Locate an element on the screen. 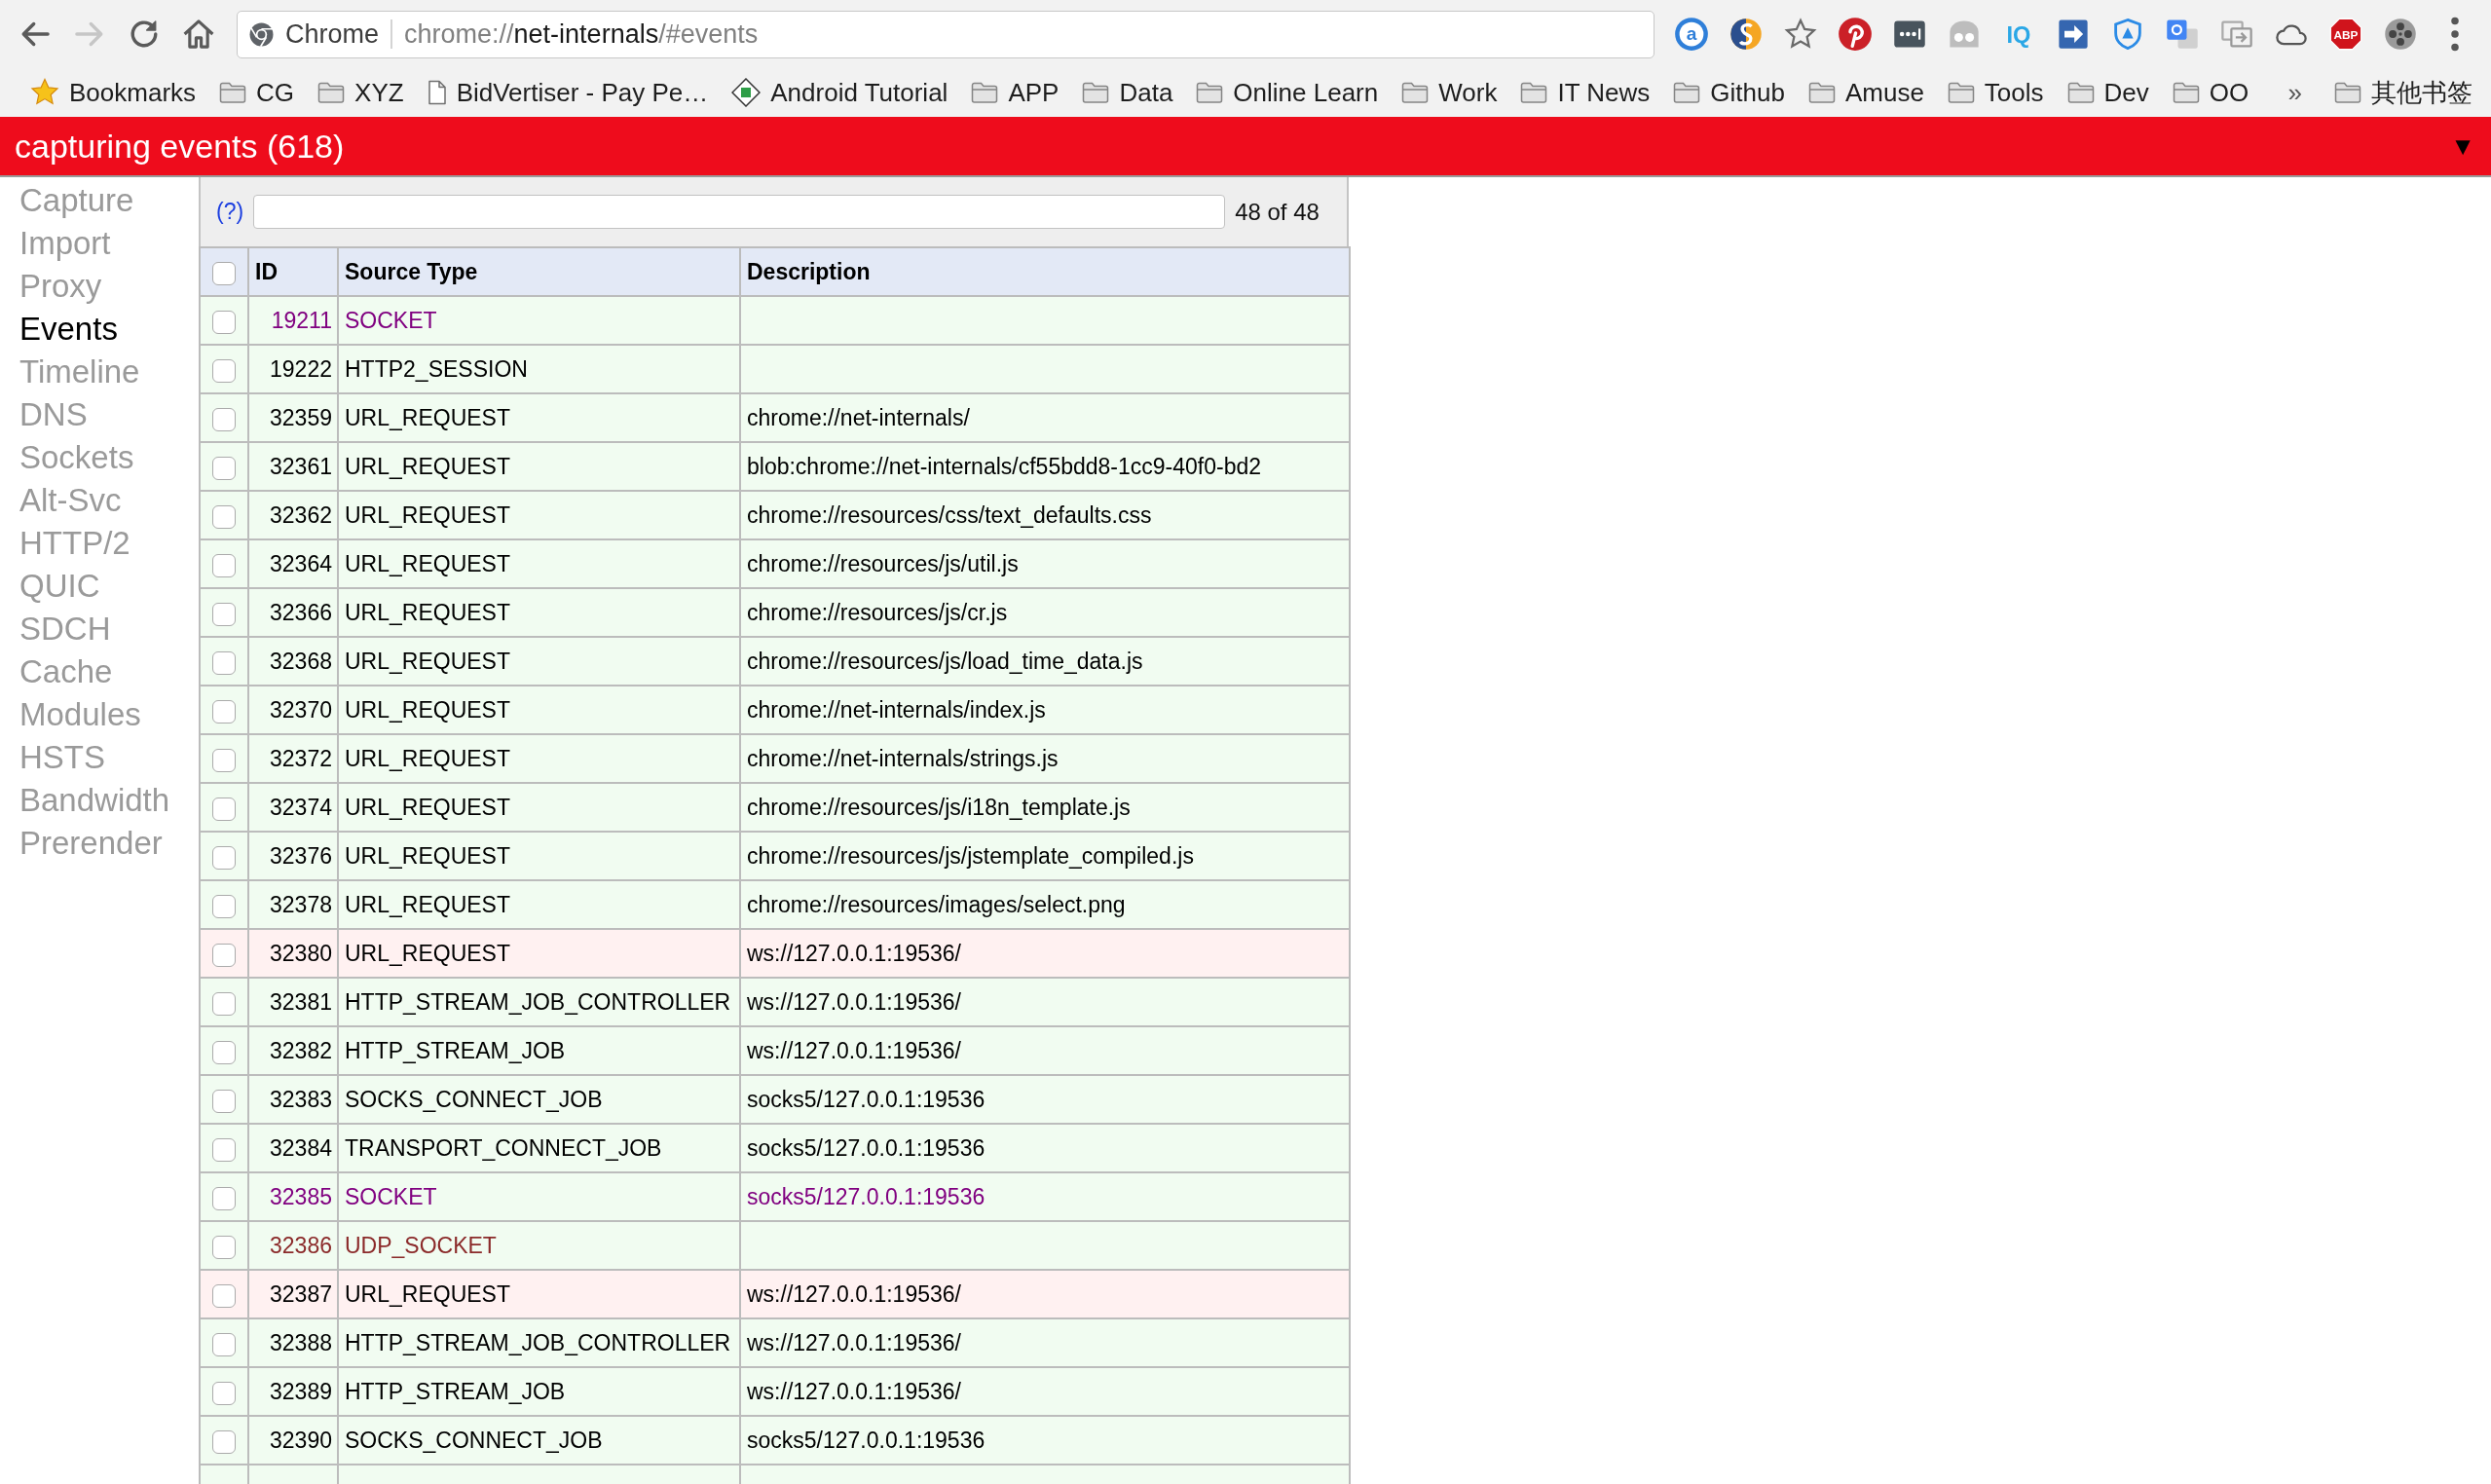 This screenshot has height=1484, width=2491. table-row: 32361 URL_REQUEST blob:chrome://net-internals/cf55bdd8-1cc9-40f0-bd2 is located at coordinates (775, 466).